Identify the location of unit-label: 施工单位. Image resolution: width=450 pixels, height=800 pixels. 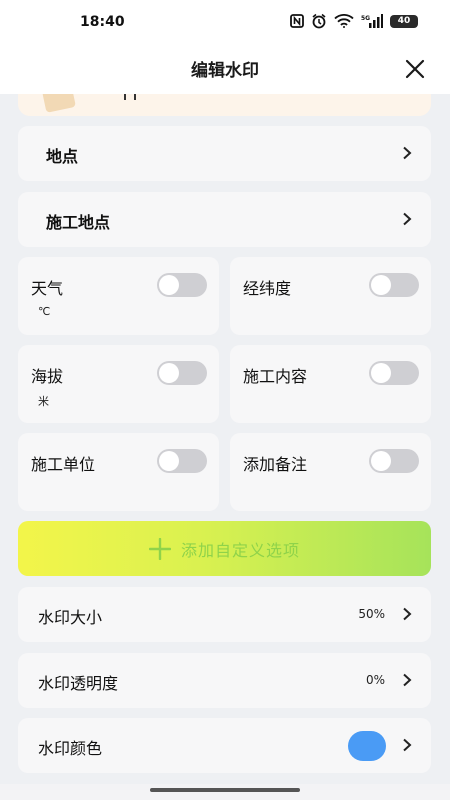
(63, 464).